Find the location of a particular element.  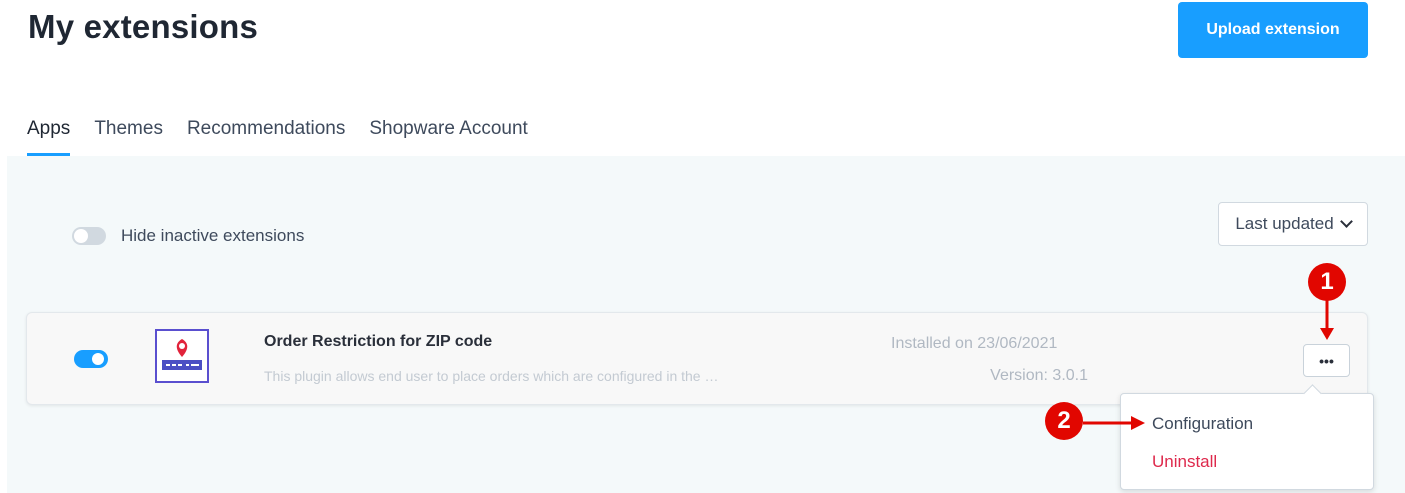

more-actions-button: ••• is located at coordinates (1326, 360).